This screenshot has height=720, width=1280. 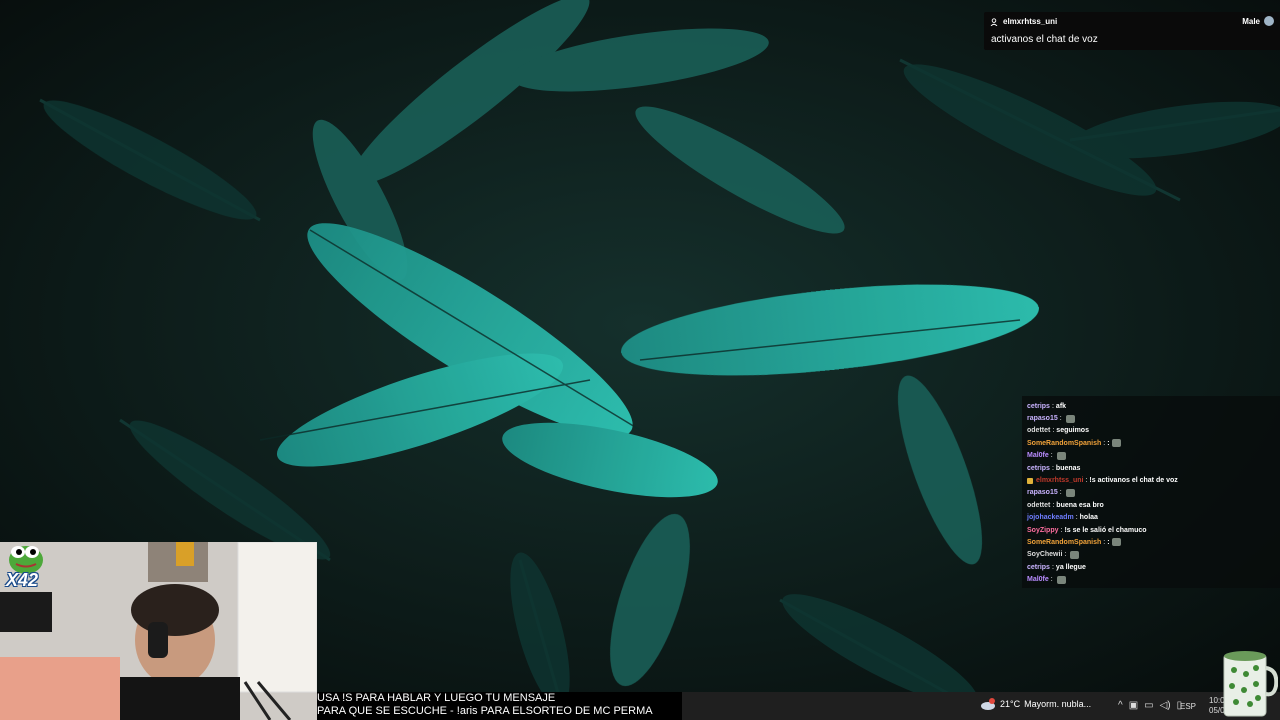 I want to click on user-icon, so click(x=994, y=21).